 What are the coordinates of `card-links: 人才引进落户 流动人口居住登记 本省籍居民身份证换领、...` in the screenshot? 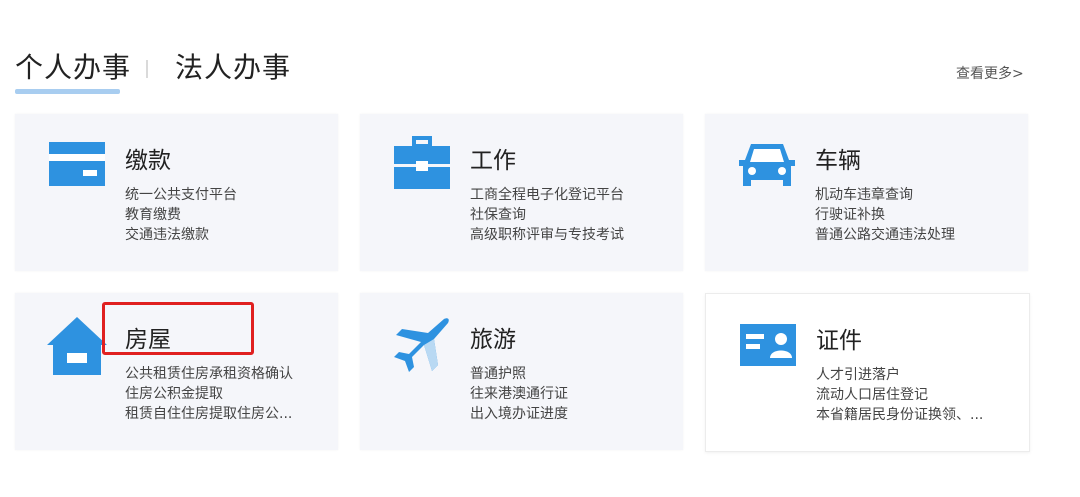 It's located at (899, 395).